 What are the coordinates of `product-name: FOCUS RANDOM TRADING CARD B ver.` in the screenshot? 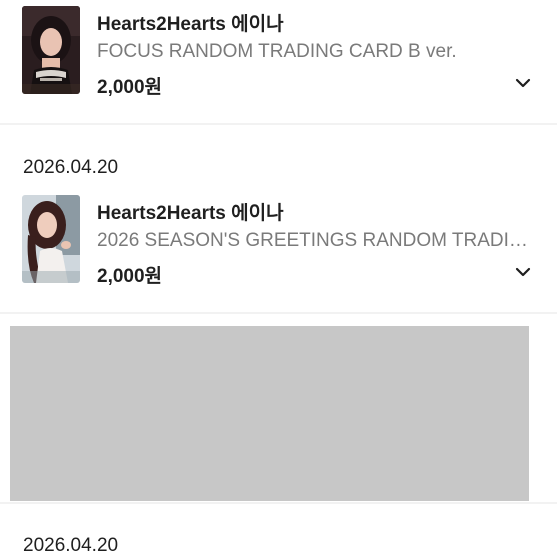 It's located at (277, 51).